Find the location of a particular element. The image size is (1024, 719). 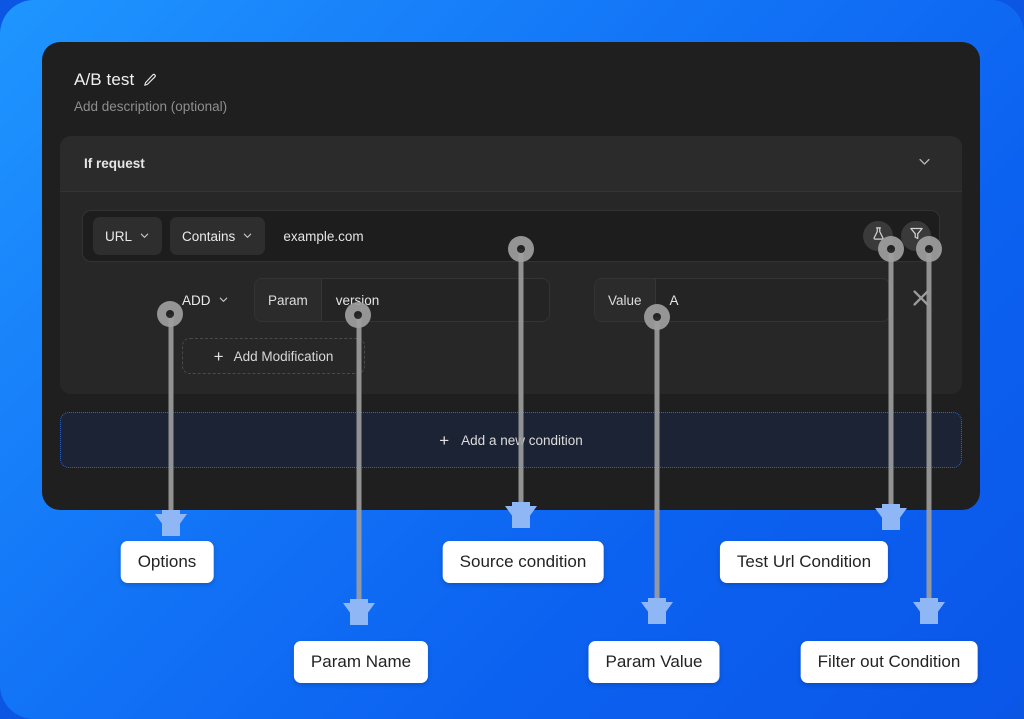

filter-out-condition-button is located at coordinates (916, 236).